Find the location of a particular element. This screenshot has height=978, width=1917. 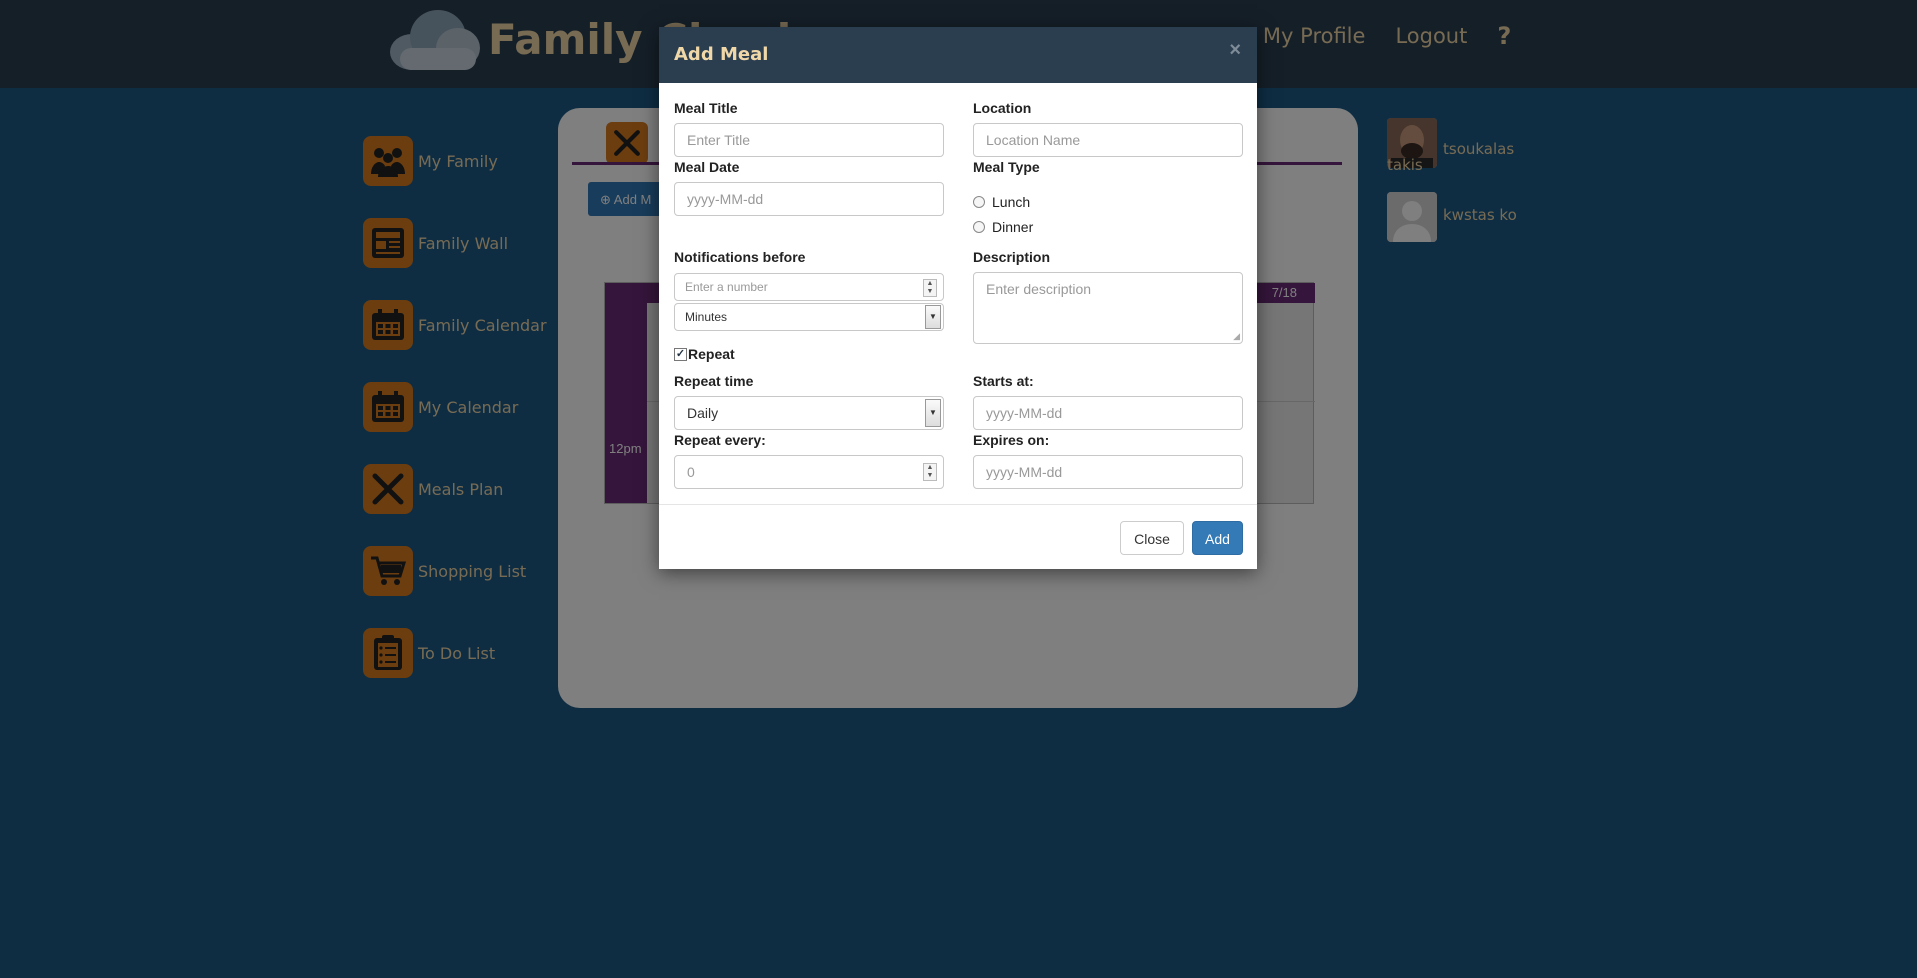

repeat-checkbox: ✓ is located at coordinates (680, 354).